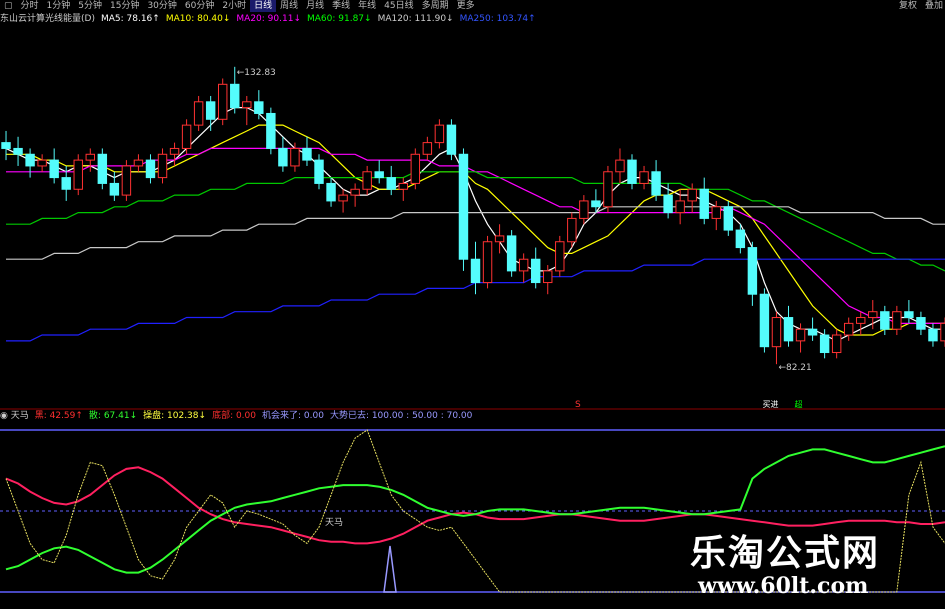  What do you see at coordinates (175, 416) in the screenshot?
I see `indicator-legend-item: 操盘: 102.38↓` at bounding box center [175, 416].